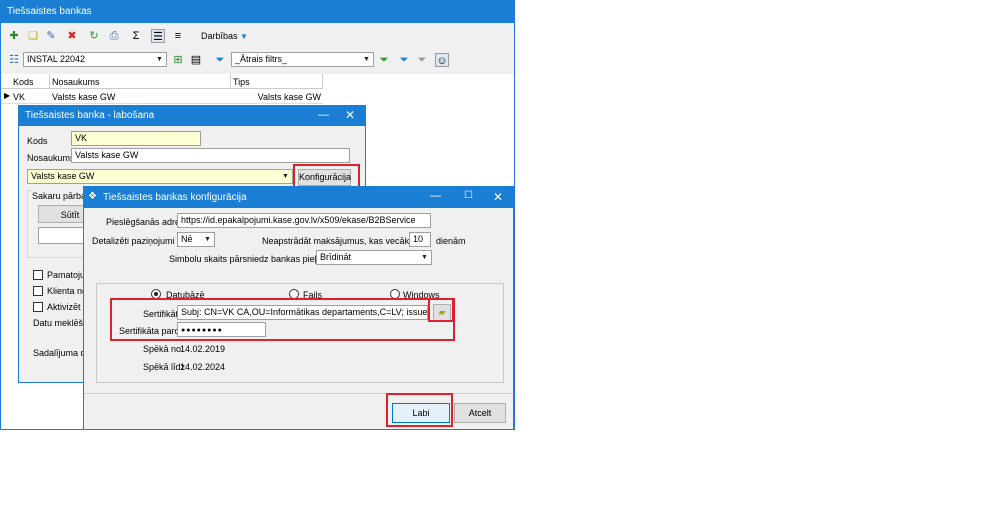 This screenshot has width=998, height=510. I want to click on highlight-ok, so click(419, 410).